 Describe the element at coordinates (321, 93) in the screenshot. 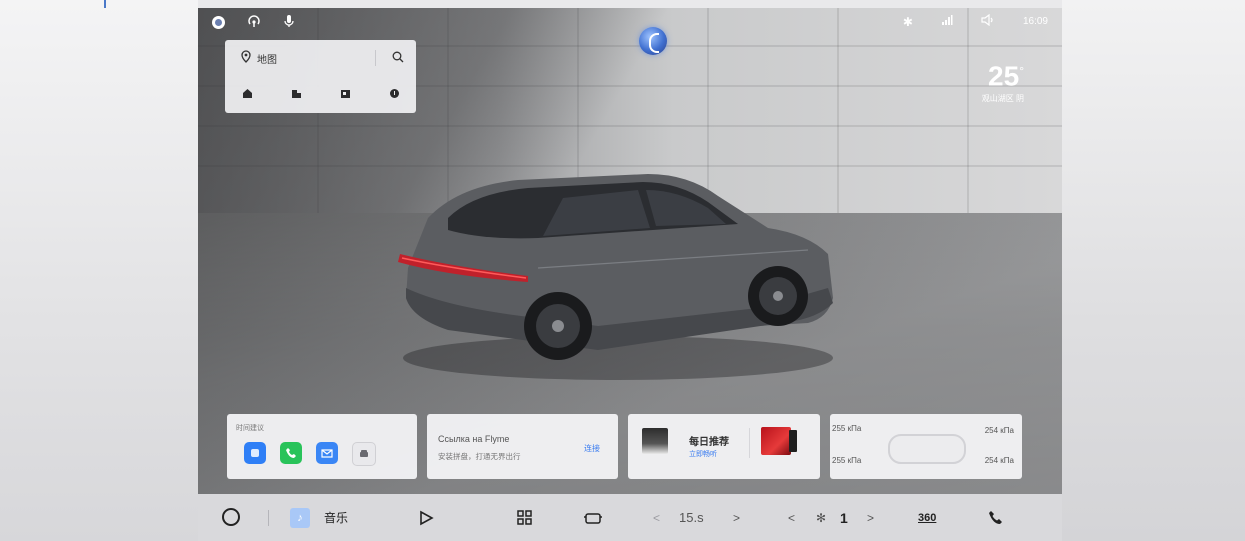

I see `map-shortcuts` at that location.